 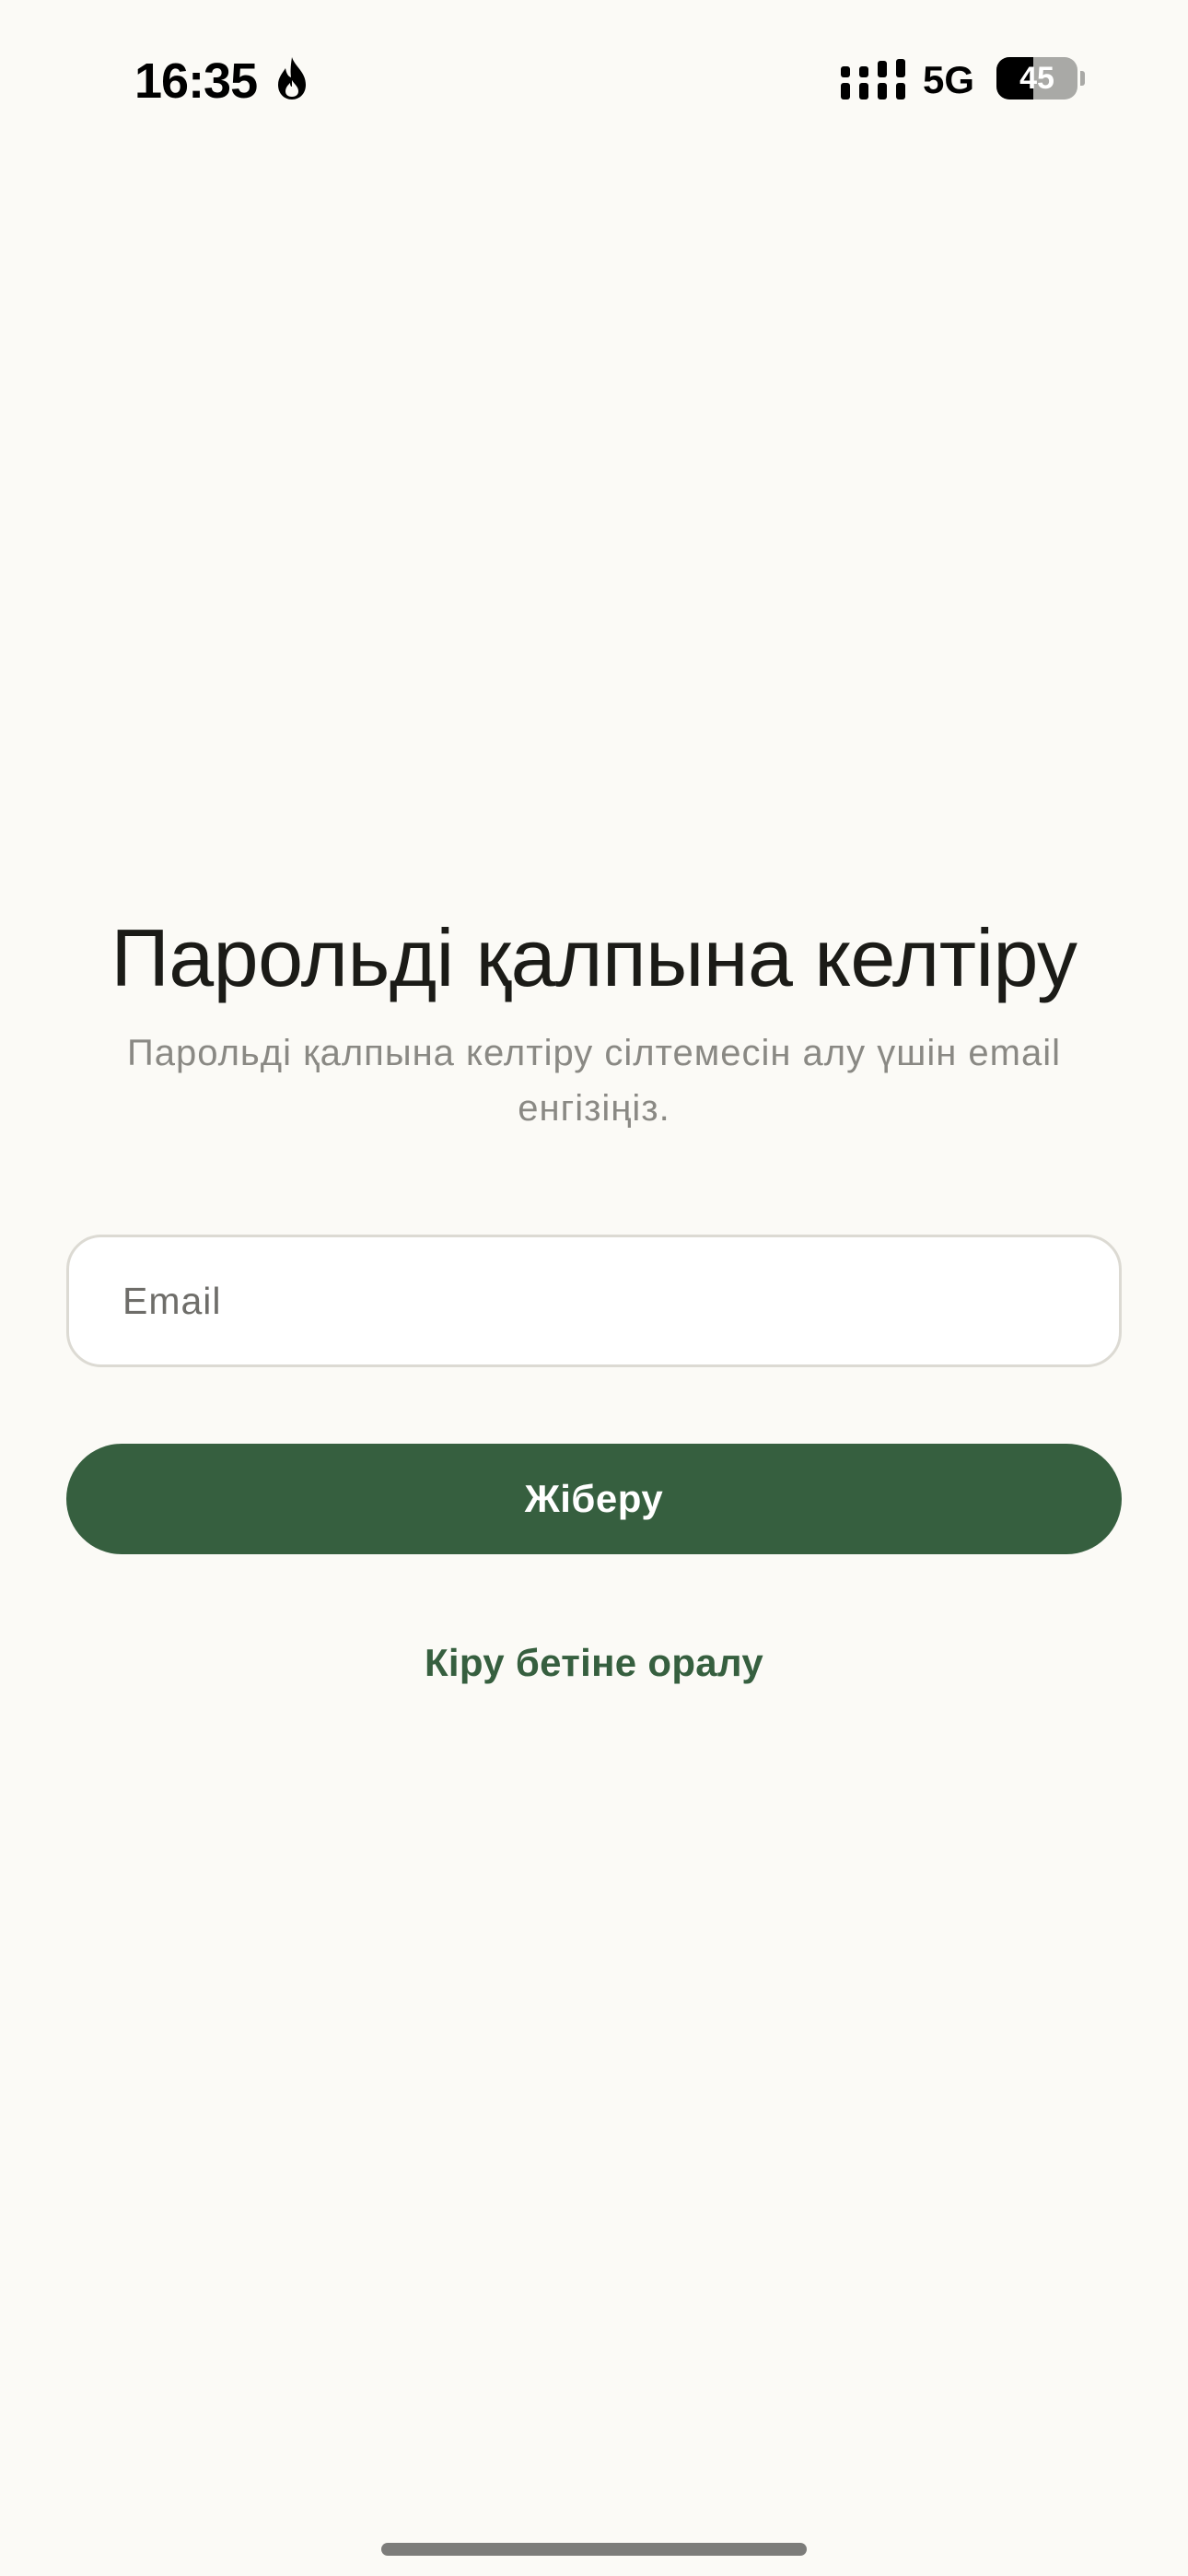 What do you see at coordinates (1036, 78) in the screenshot?
I see `battery-text: 45` at bounding box center [1036, 78].